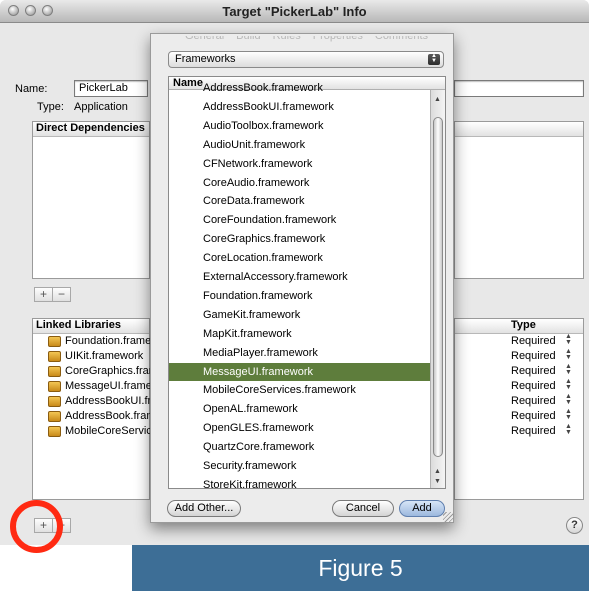 This screenshot has height=592, width=589. Describe the element at coordinates (91, 200) in the screenshot. I see `direct-dependencies-panel: Direct Dependencies` at that location.